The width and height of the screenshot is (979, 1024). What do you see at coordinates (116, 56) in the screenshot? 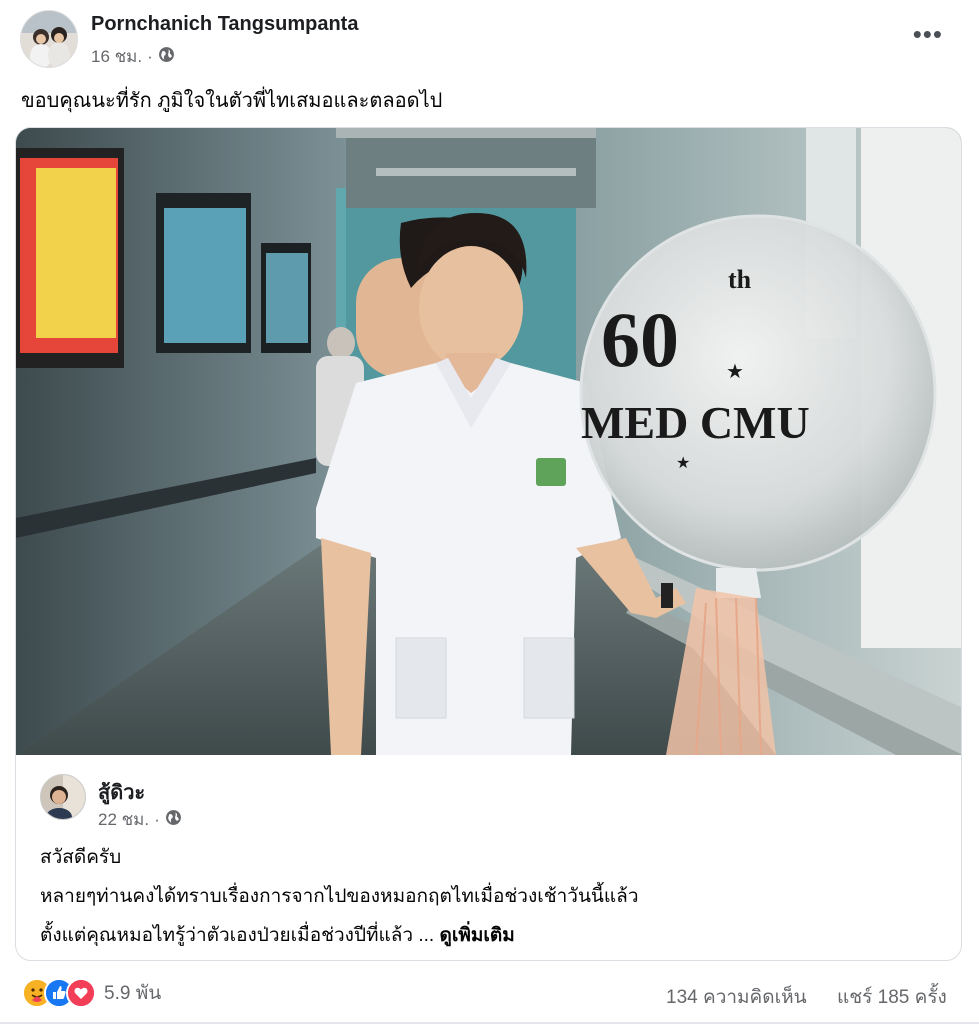
I see `post-time: 16 ชม.` at bounding box center [116, 56].